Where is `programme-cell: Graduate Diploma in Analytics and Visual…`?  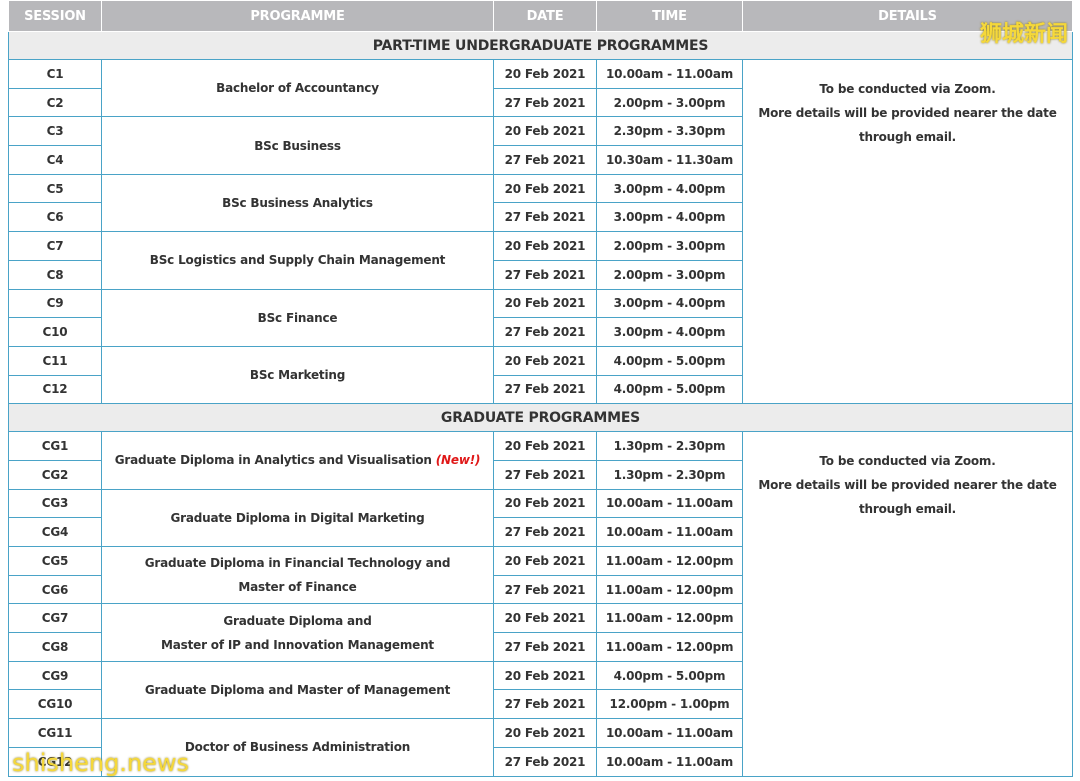
programme-cell: Graduate Diploma in Analytics and Visual… is located at coordinates (297, 460).